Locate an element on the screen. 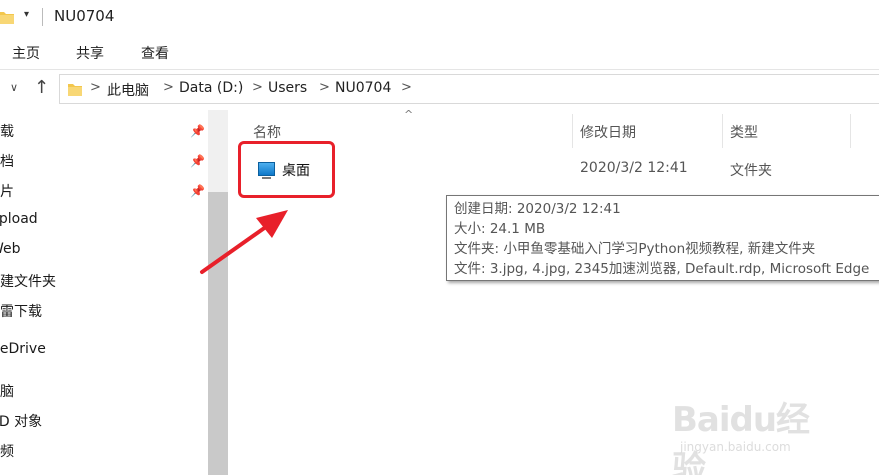 The image size is (879, 475). watermark-url: jingyan.baidu.com is located at coordinates (735, 447).